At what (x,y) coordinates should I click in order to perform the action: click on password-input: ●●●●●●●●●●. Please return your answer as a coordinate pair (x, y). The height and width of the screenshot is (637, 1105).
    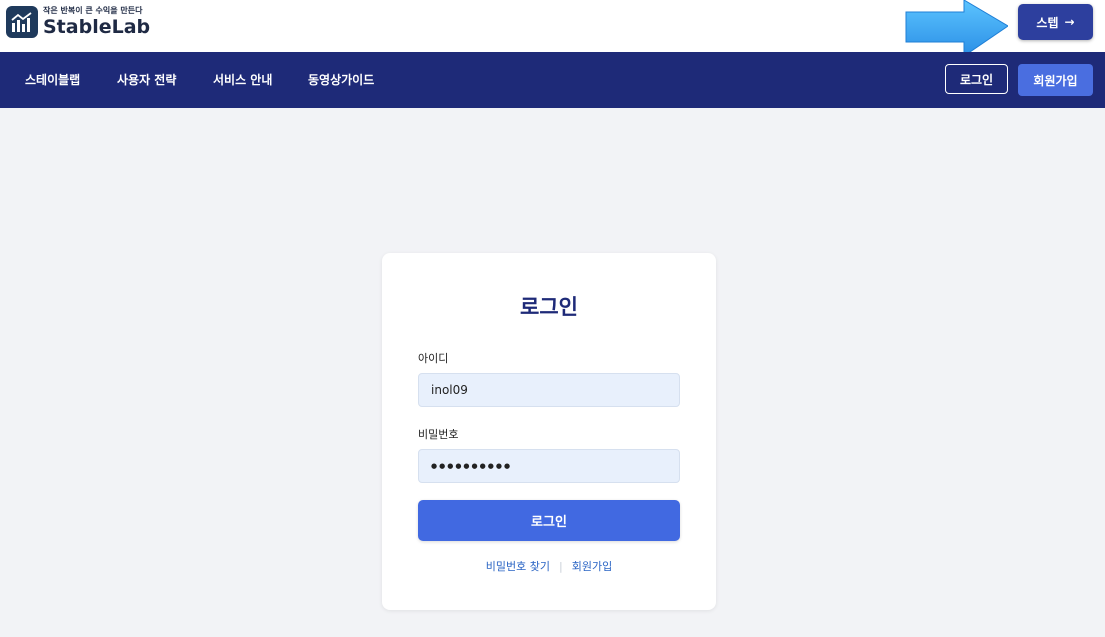
    Looking at the image, I should click on (549, 466).